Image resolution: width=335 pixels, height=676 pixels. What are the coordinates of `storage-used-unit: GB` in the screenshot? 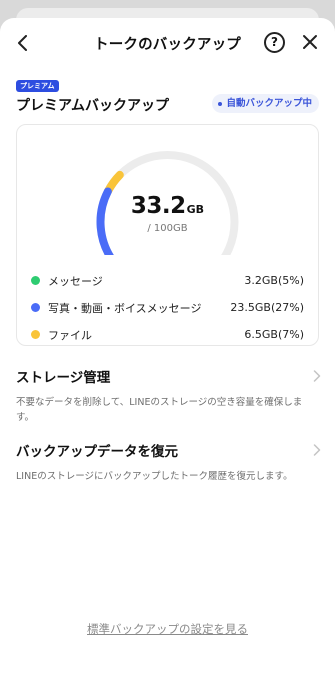 It's located at (195, 209).